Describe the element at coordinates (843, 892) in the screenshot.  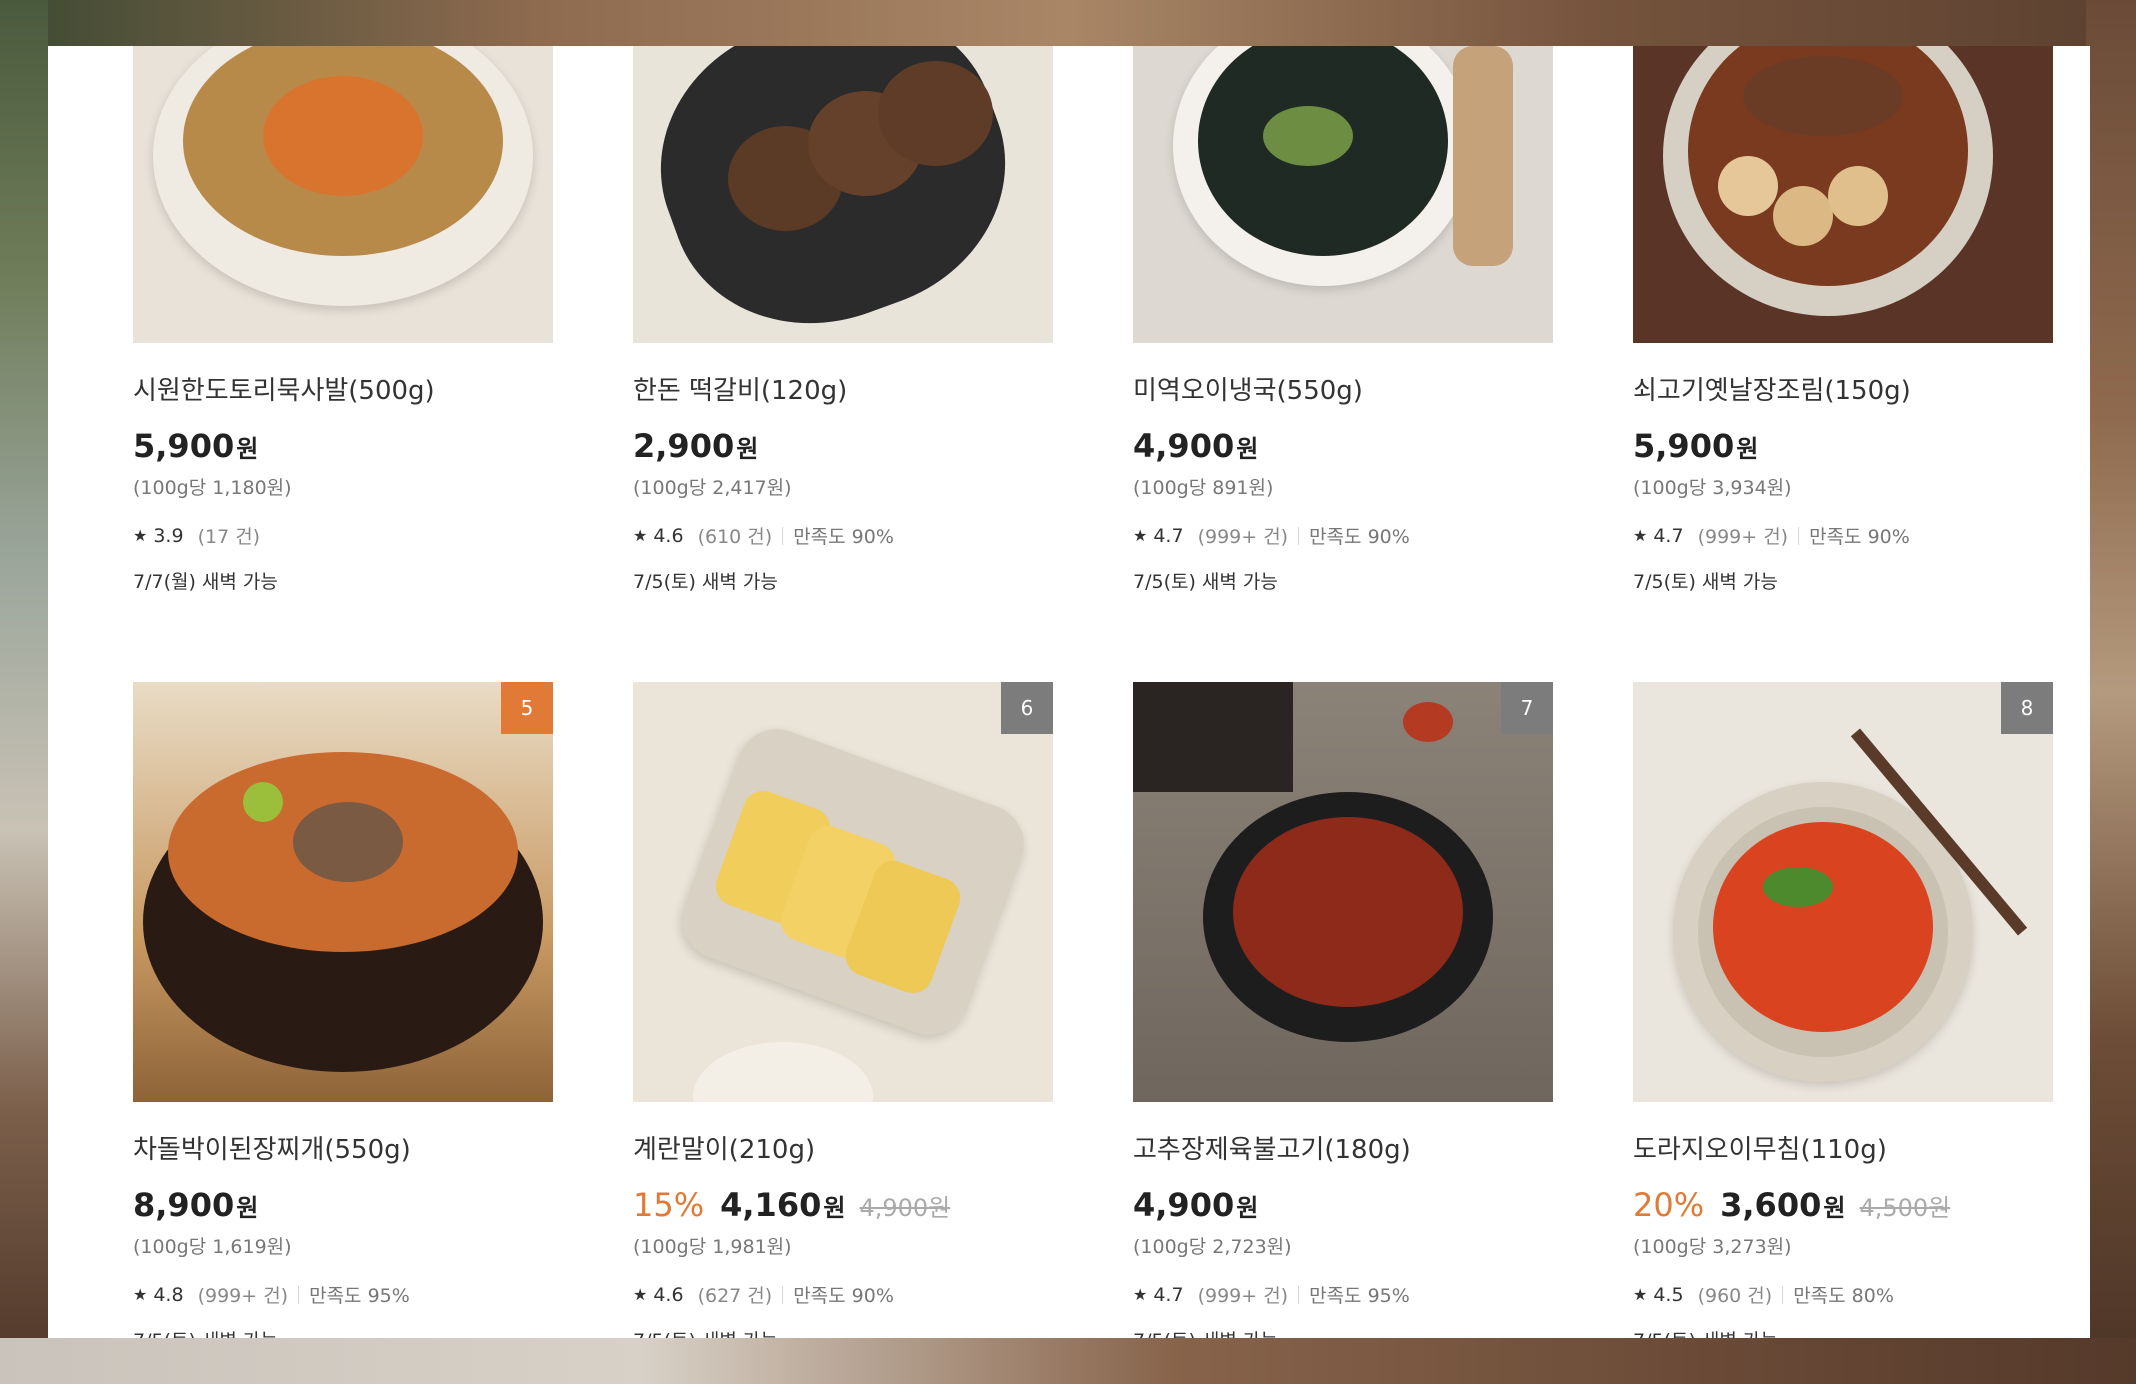
I see `product-image: 6` at that location.